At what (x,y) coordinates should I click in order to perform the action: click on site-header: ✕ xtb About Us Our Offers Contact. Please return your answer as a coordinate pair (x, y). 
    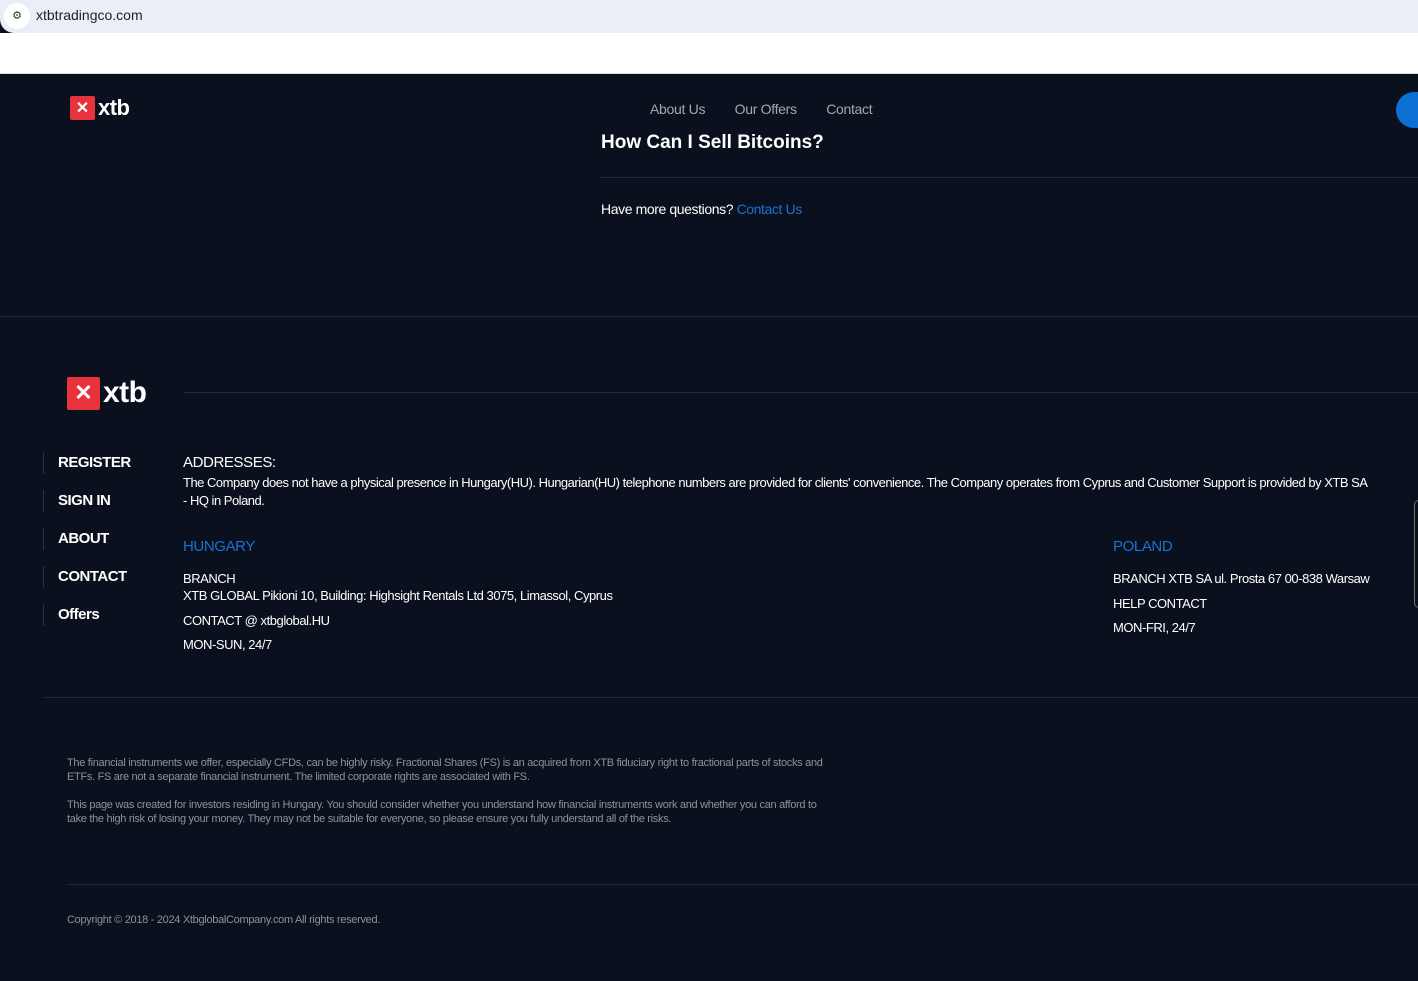
    Looking at the image, I should click on (709, 101).